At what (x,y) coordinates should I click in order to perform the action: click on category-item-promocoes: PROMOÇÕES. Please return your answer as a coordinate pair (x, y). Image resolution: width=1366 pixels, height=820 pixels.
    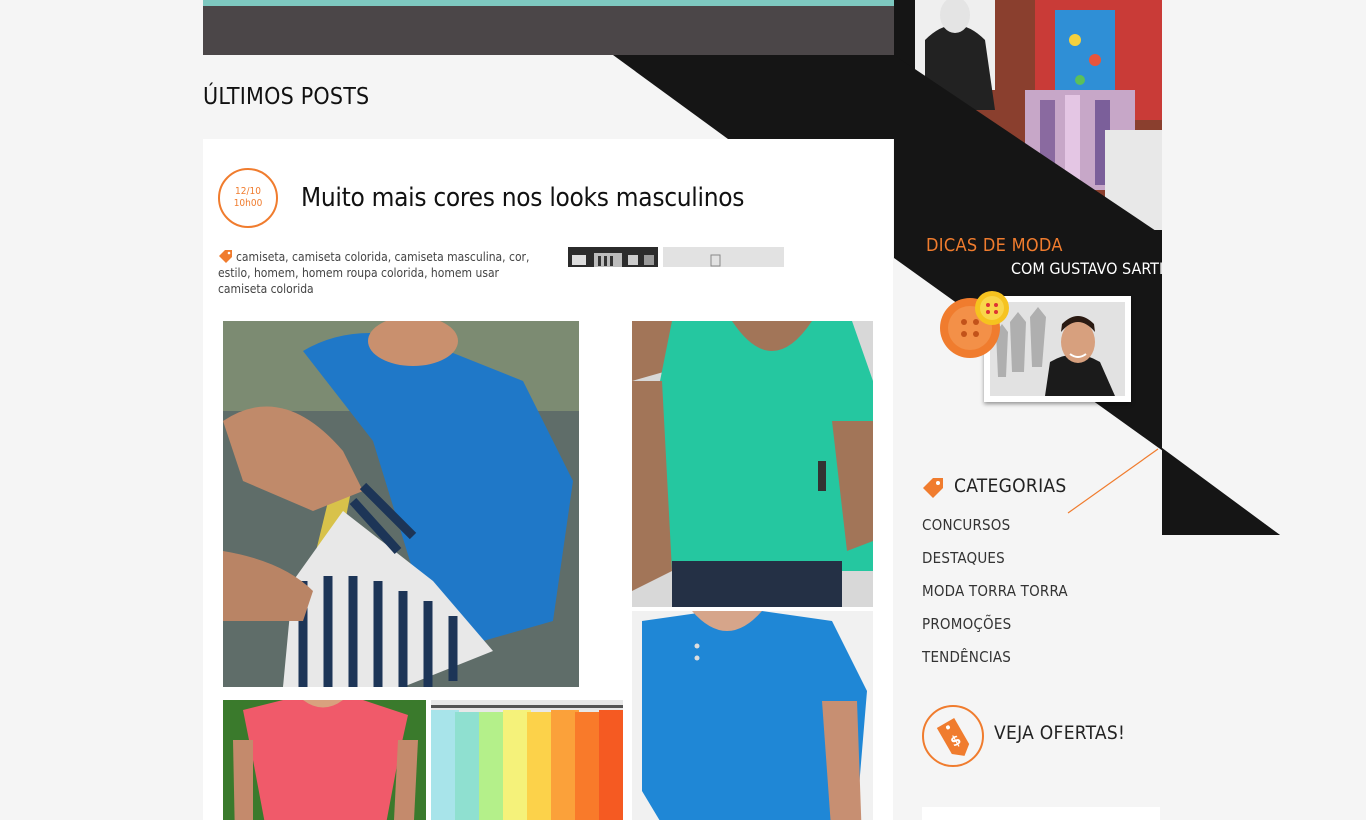
    Looking at the image, I should click on (995, 629).